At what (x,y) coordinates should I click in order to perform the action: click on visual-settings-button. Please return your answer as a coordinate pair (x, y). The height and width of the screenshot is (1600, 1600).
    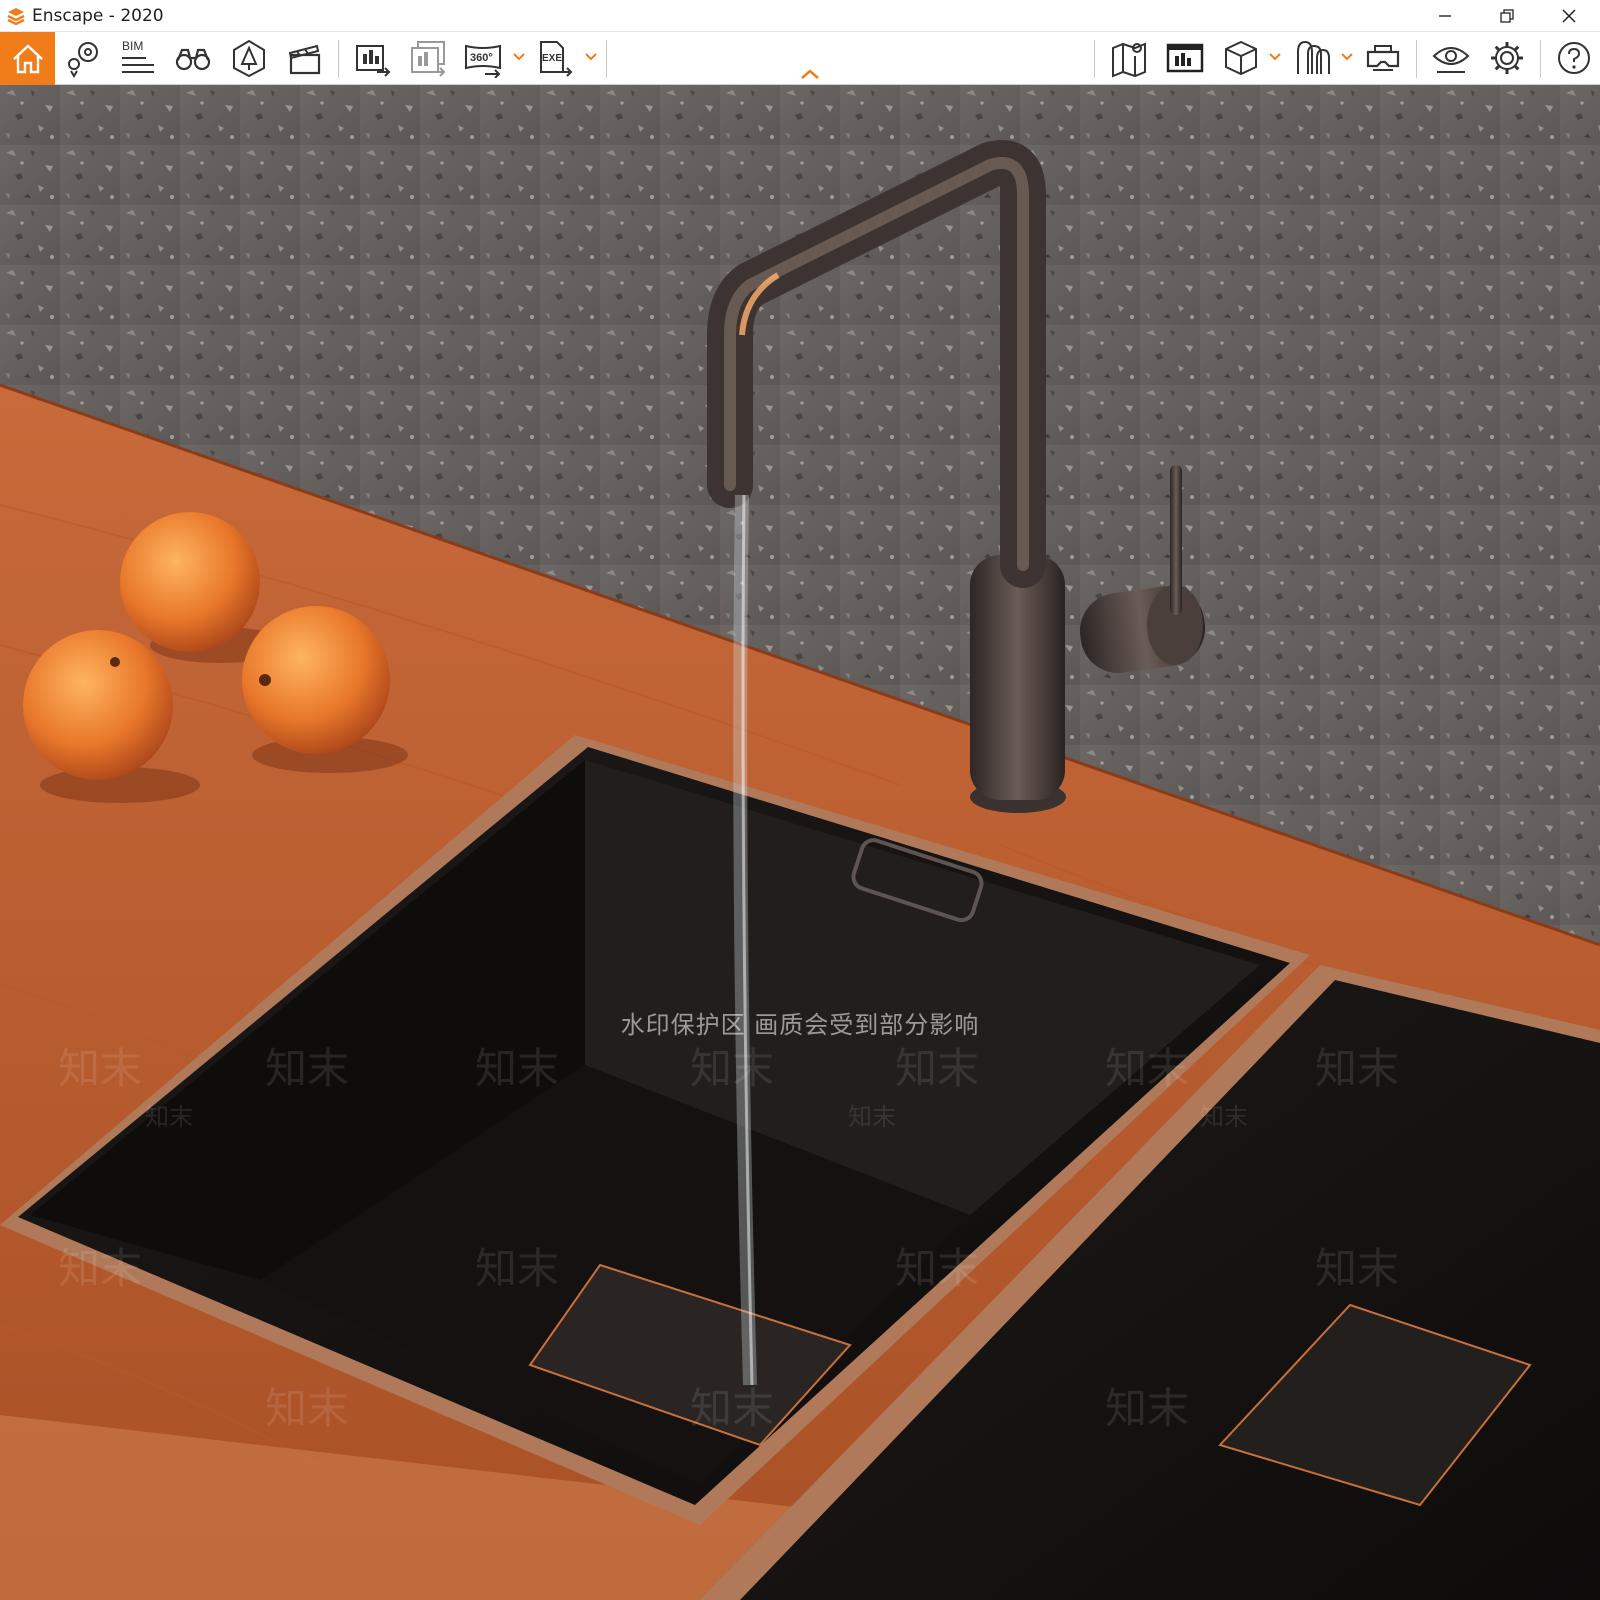
    Looking at the image, I should click on (1451, 58).